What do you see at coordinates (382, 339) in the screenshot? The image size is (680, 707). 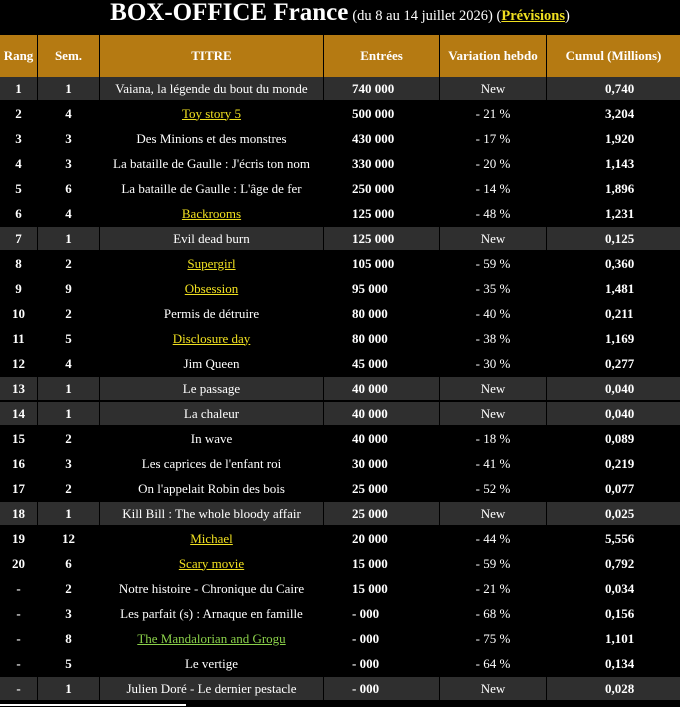 I see `admissions-cell: 80 000` at bounding box center [382, 339].